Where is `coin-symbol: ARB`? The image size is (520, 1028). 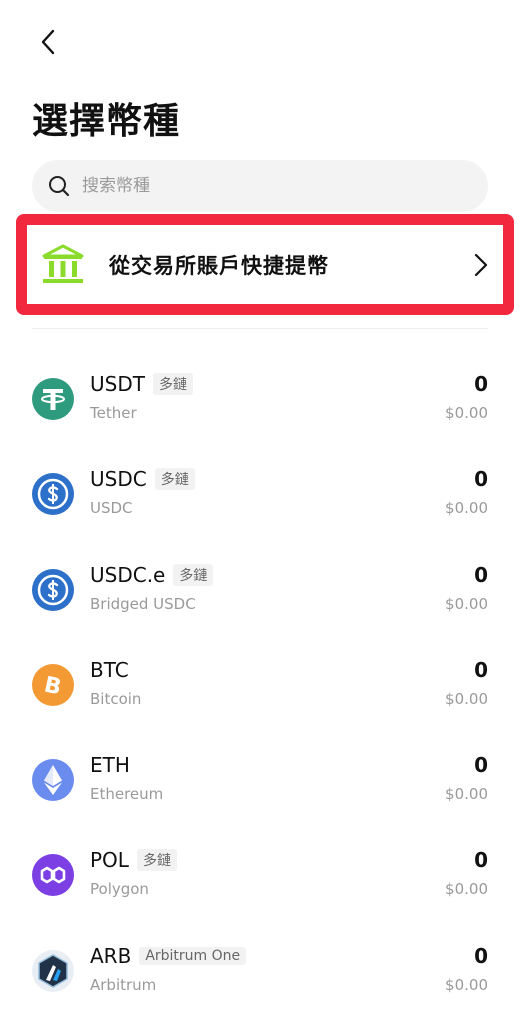 coin-symbol: ARB is located at coordinates (111, 955).